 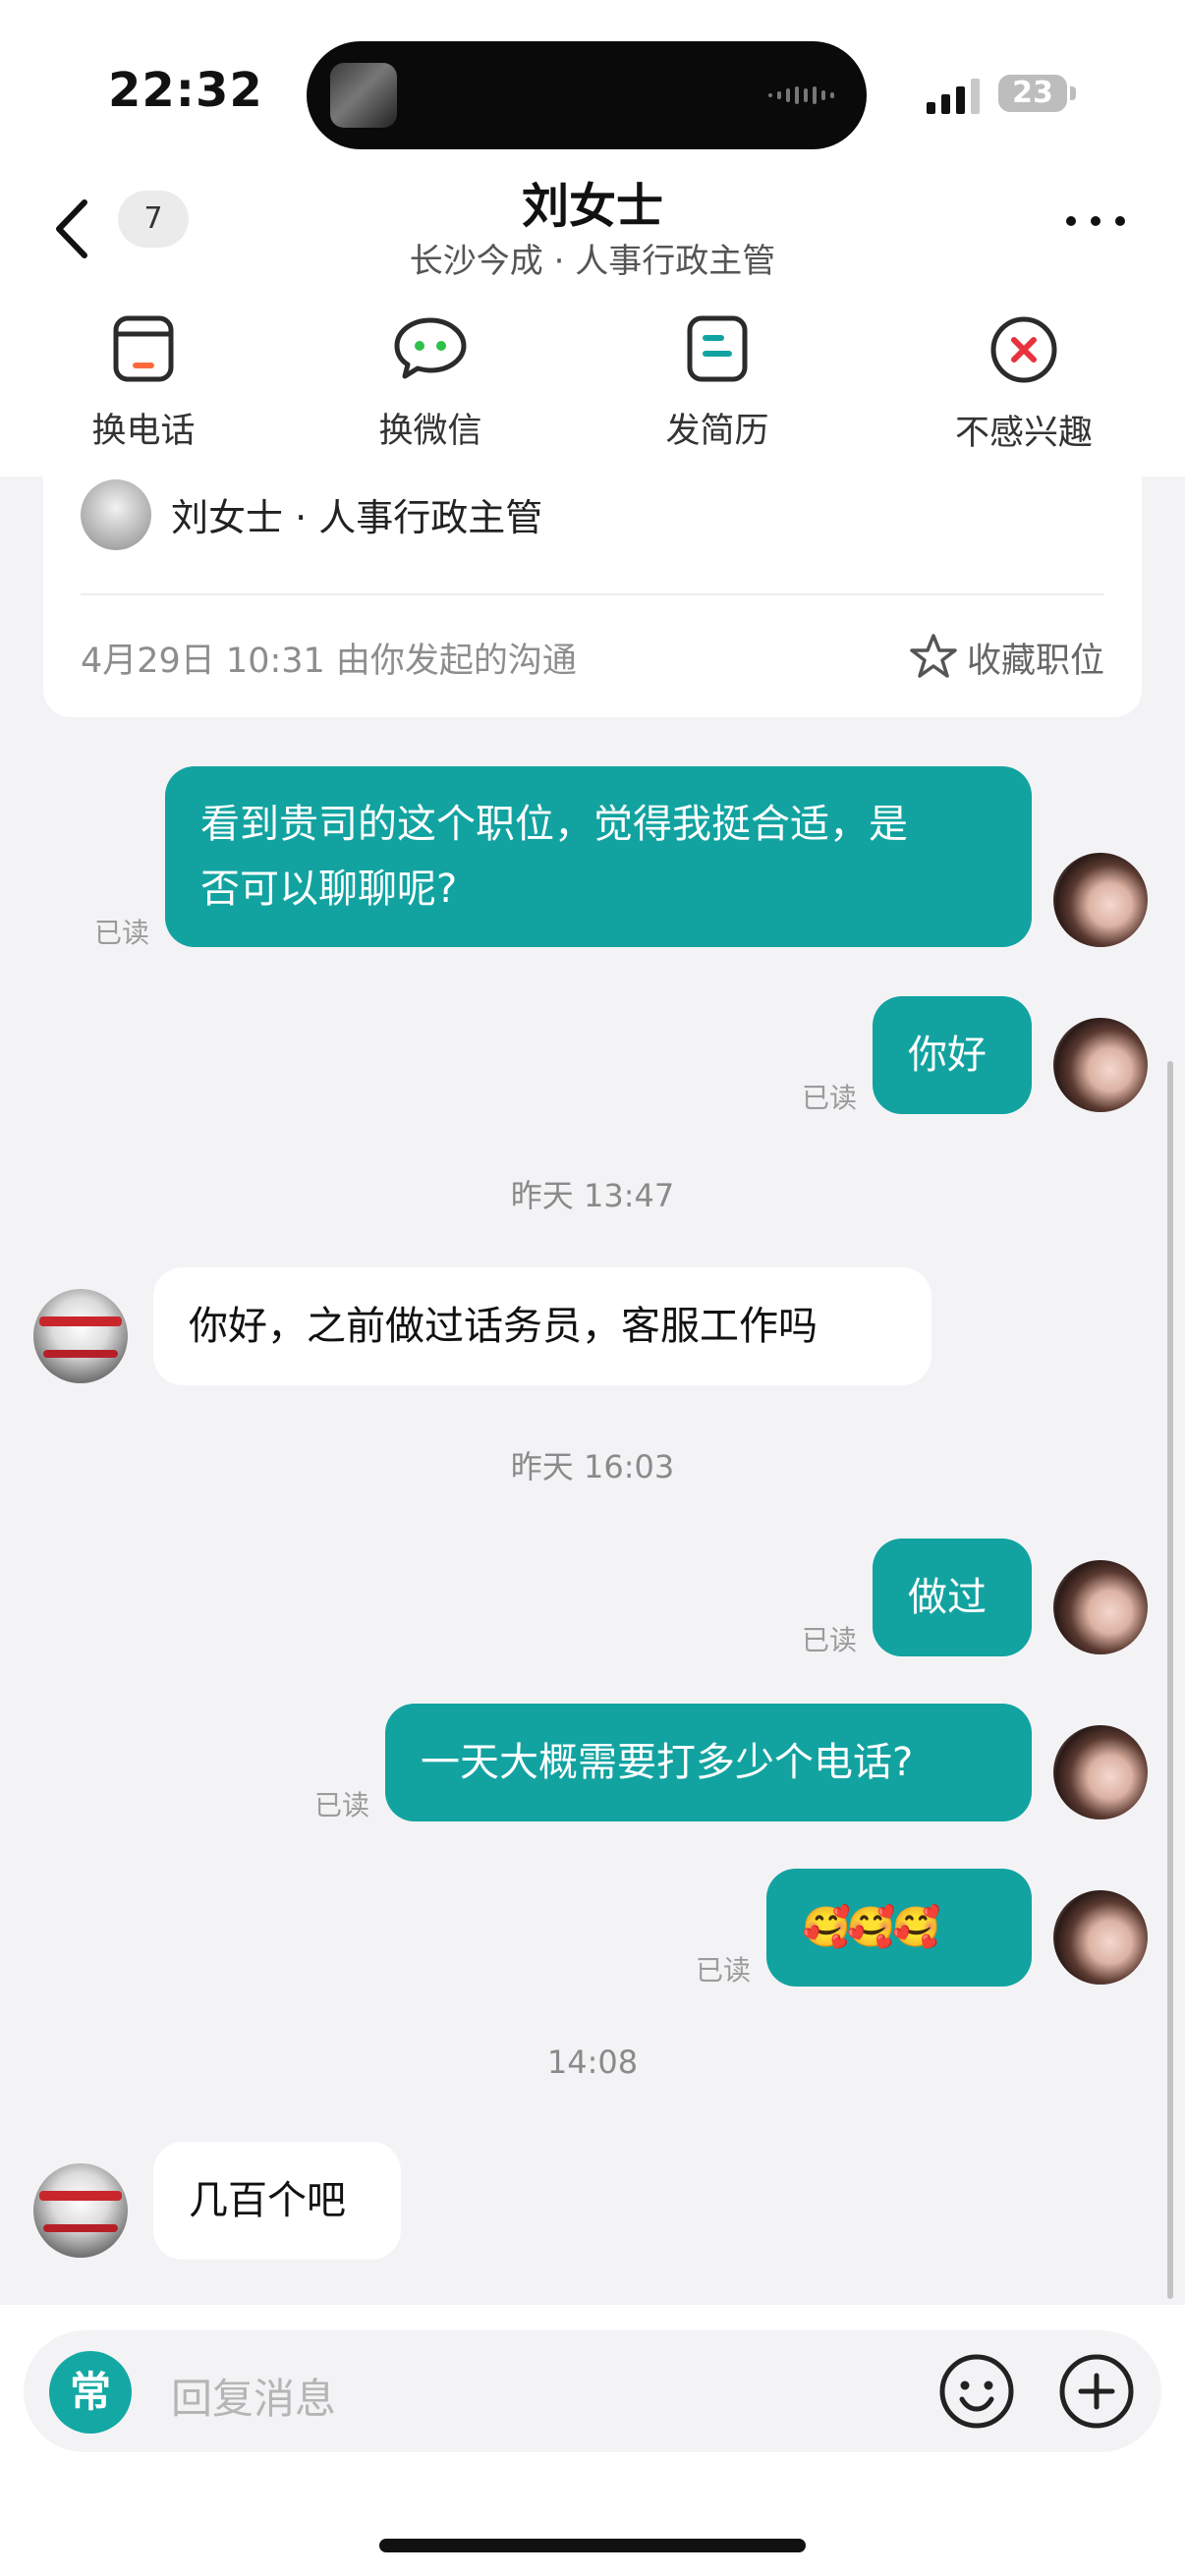 I want to click on exchange-phone-label: 换电话, so click(x=144, y=431).